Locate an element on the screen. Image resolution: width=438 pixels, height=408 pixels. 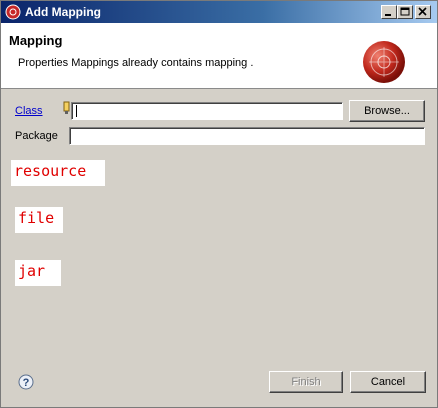
close-icon is located at coordinates (422, 11).